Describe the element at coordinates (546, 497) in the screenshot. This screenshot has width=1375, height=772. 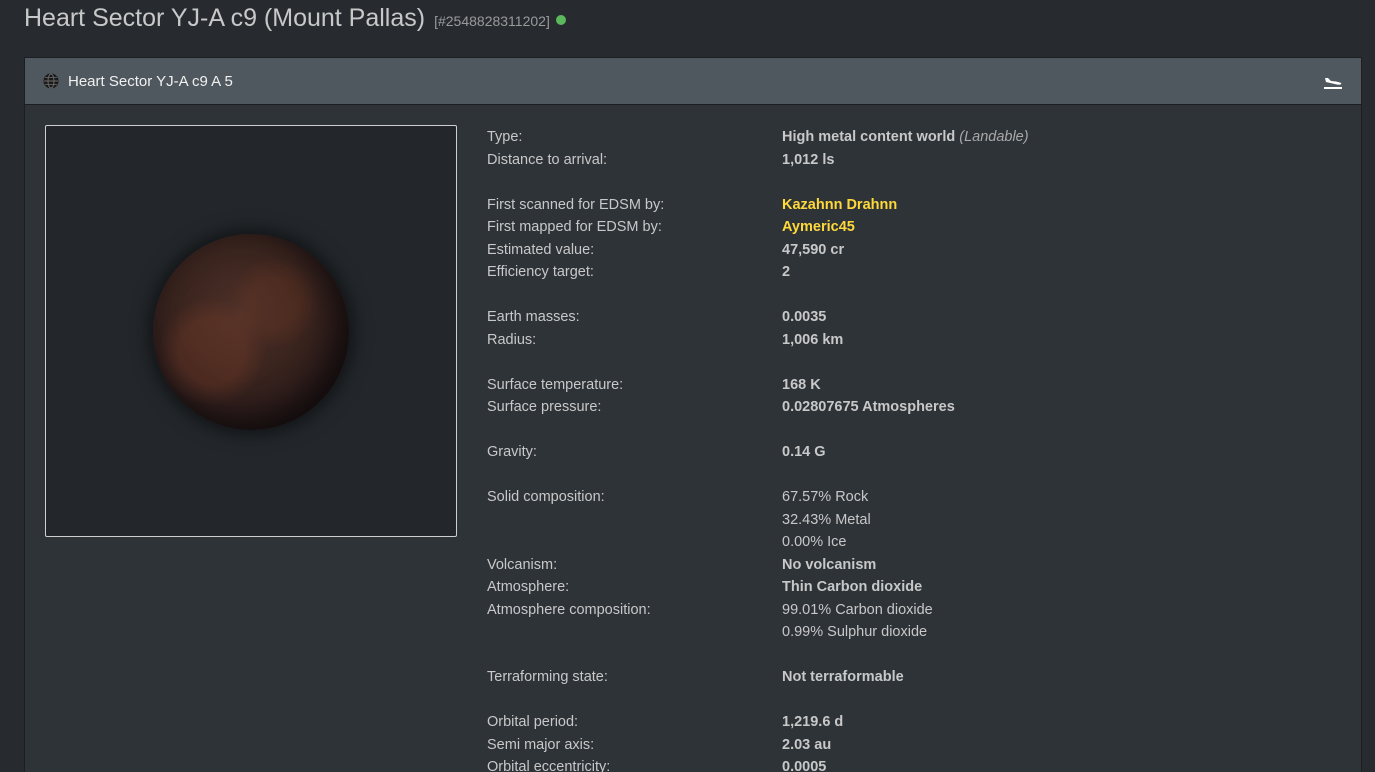
I see `solid-composition-label: Solid composition:` at that location.